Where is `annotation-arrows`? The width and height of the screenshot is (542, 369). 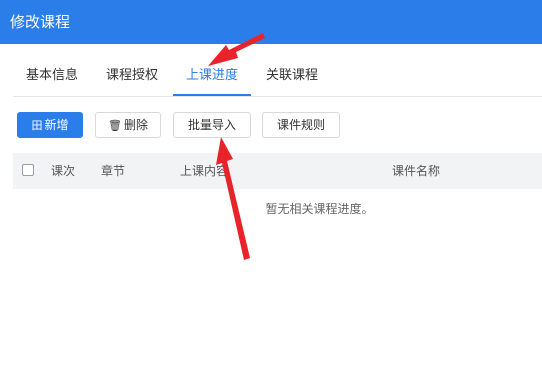
annotation-arrows is located at coordinates (236, 146).